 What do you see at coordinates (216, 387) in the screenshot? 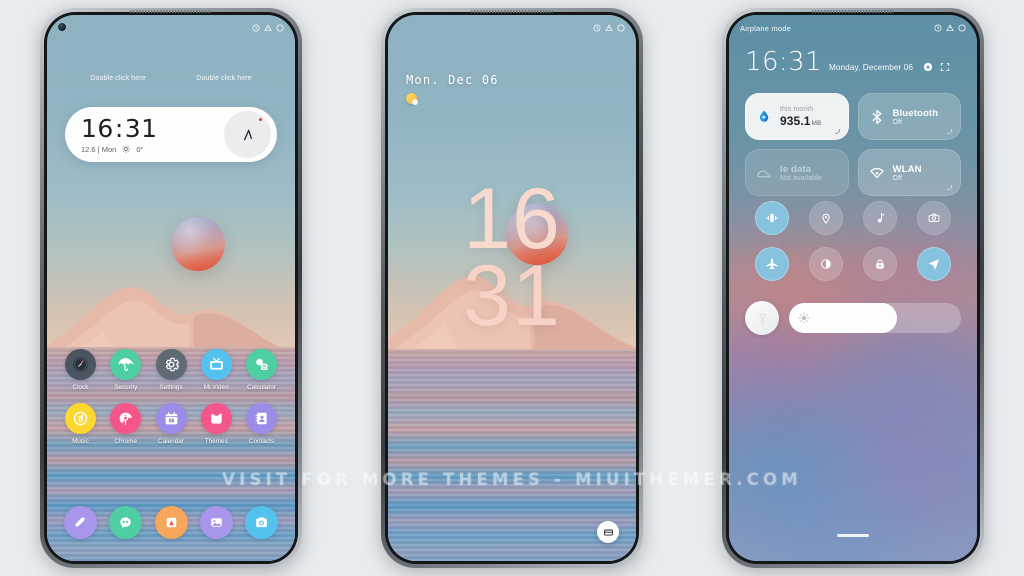
I see `app-label: Mi Video` at bounding box center [216, 387].